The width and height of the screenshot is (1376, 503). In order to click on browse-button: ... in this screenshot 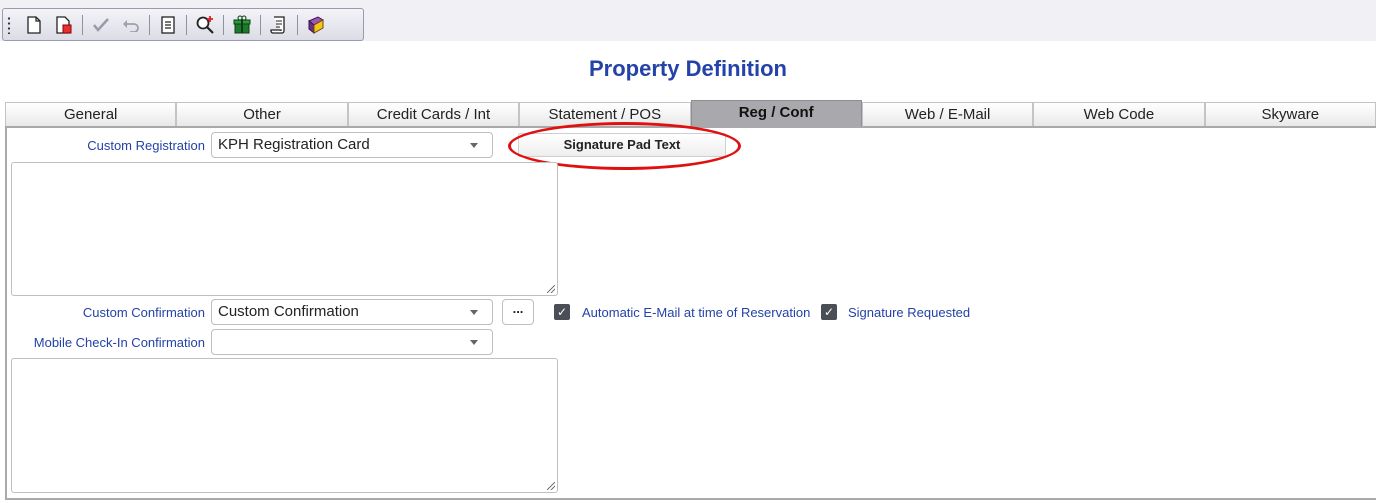, I will do `click(518, 312)`.